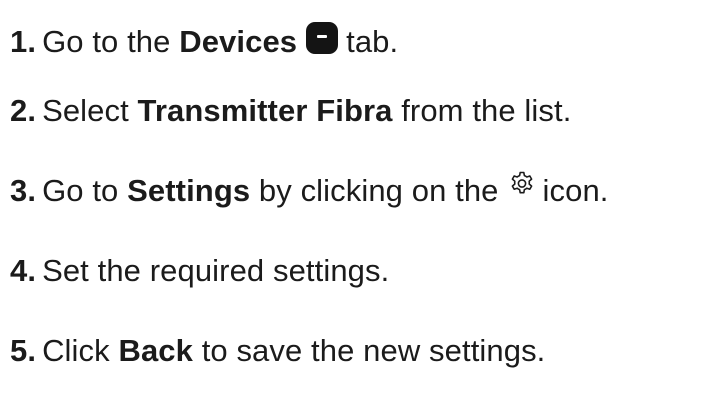 This screenshot has height=401, width=707. Describe the element at coordinates (322, 38) in the screenshot. I see `device-tab-icon` at that location.